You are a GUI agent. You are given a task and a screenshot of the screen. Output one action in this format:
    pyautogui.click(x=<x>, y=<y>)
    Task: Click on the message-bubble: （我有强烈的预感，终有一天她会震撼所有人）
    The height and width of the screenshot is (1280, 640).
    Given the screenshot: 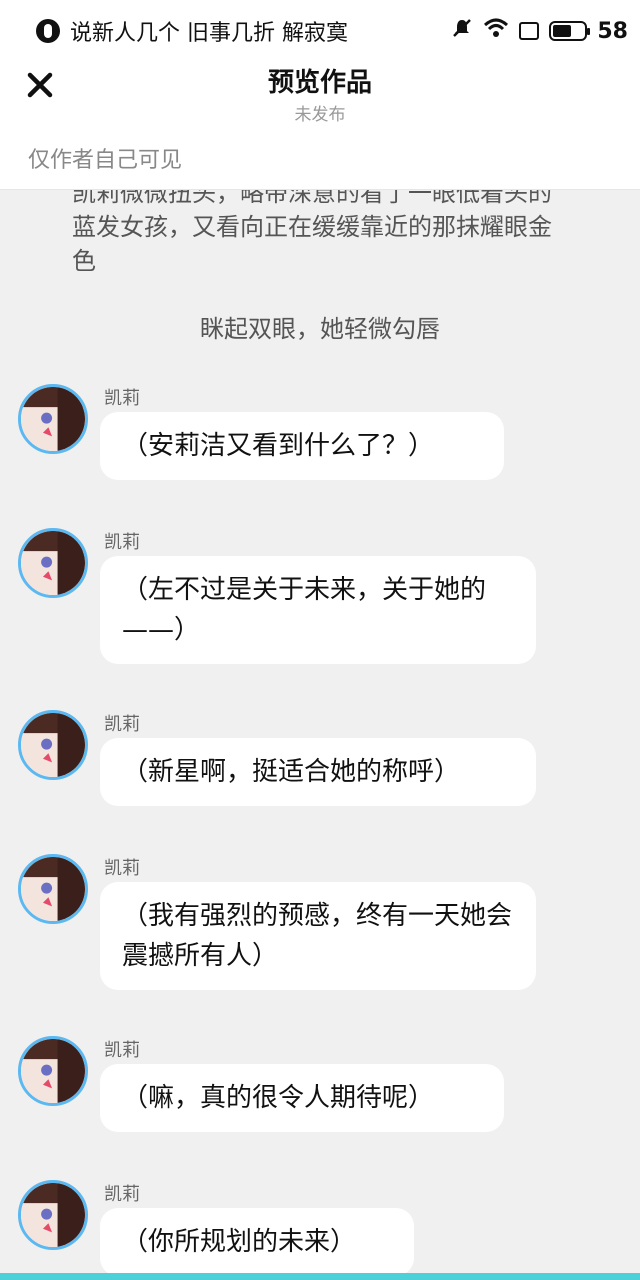 What is the action you would take?
    pyautogui.click(x=318, y=936)
    